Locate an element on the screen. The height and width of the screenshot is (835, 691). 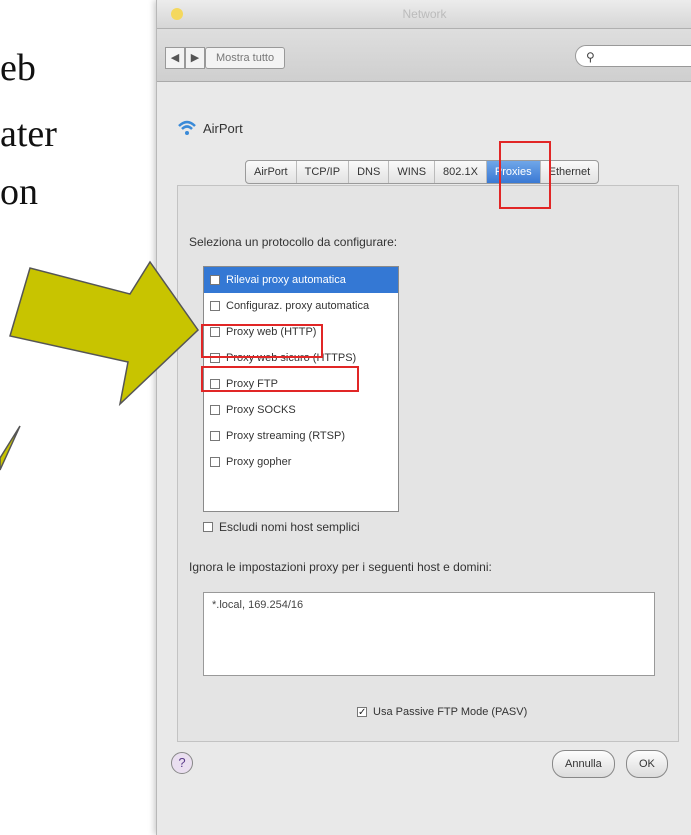
arrow-icon is located at coordinates (99, 365).